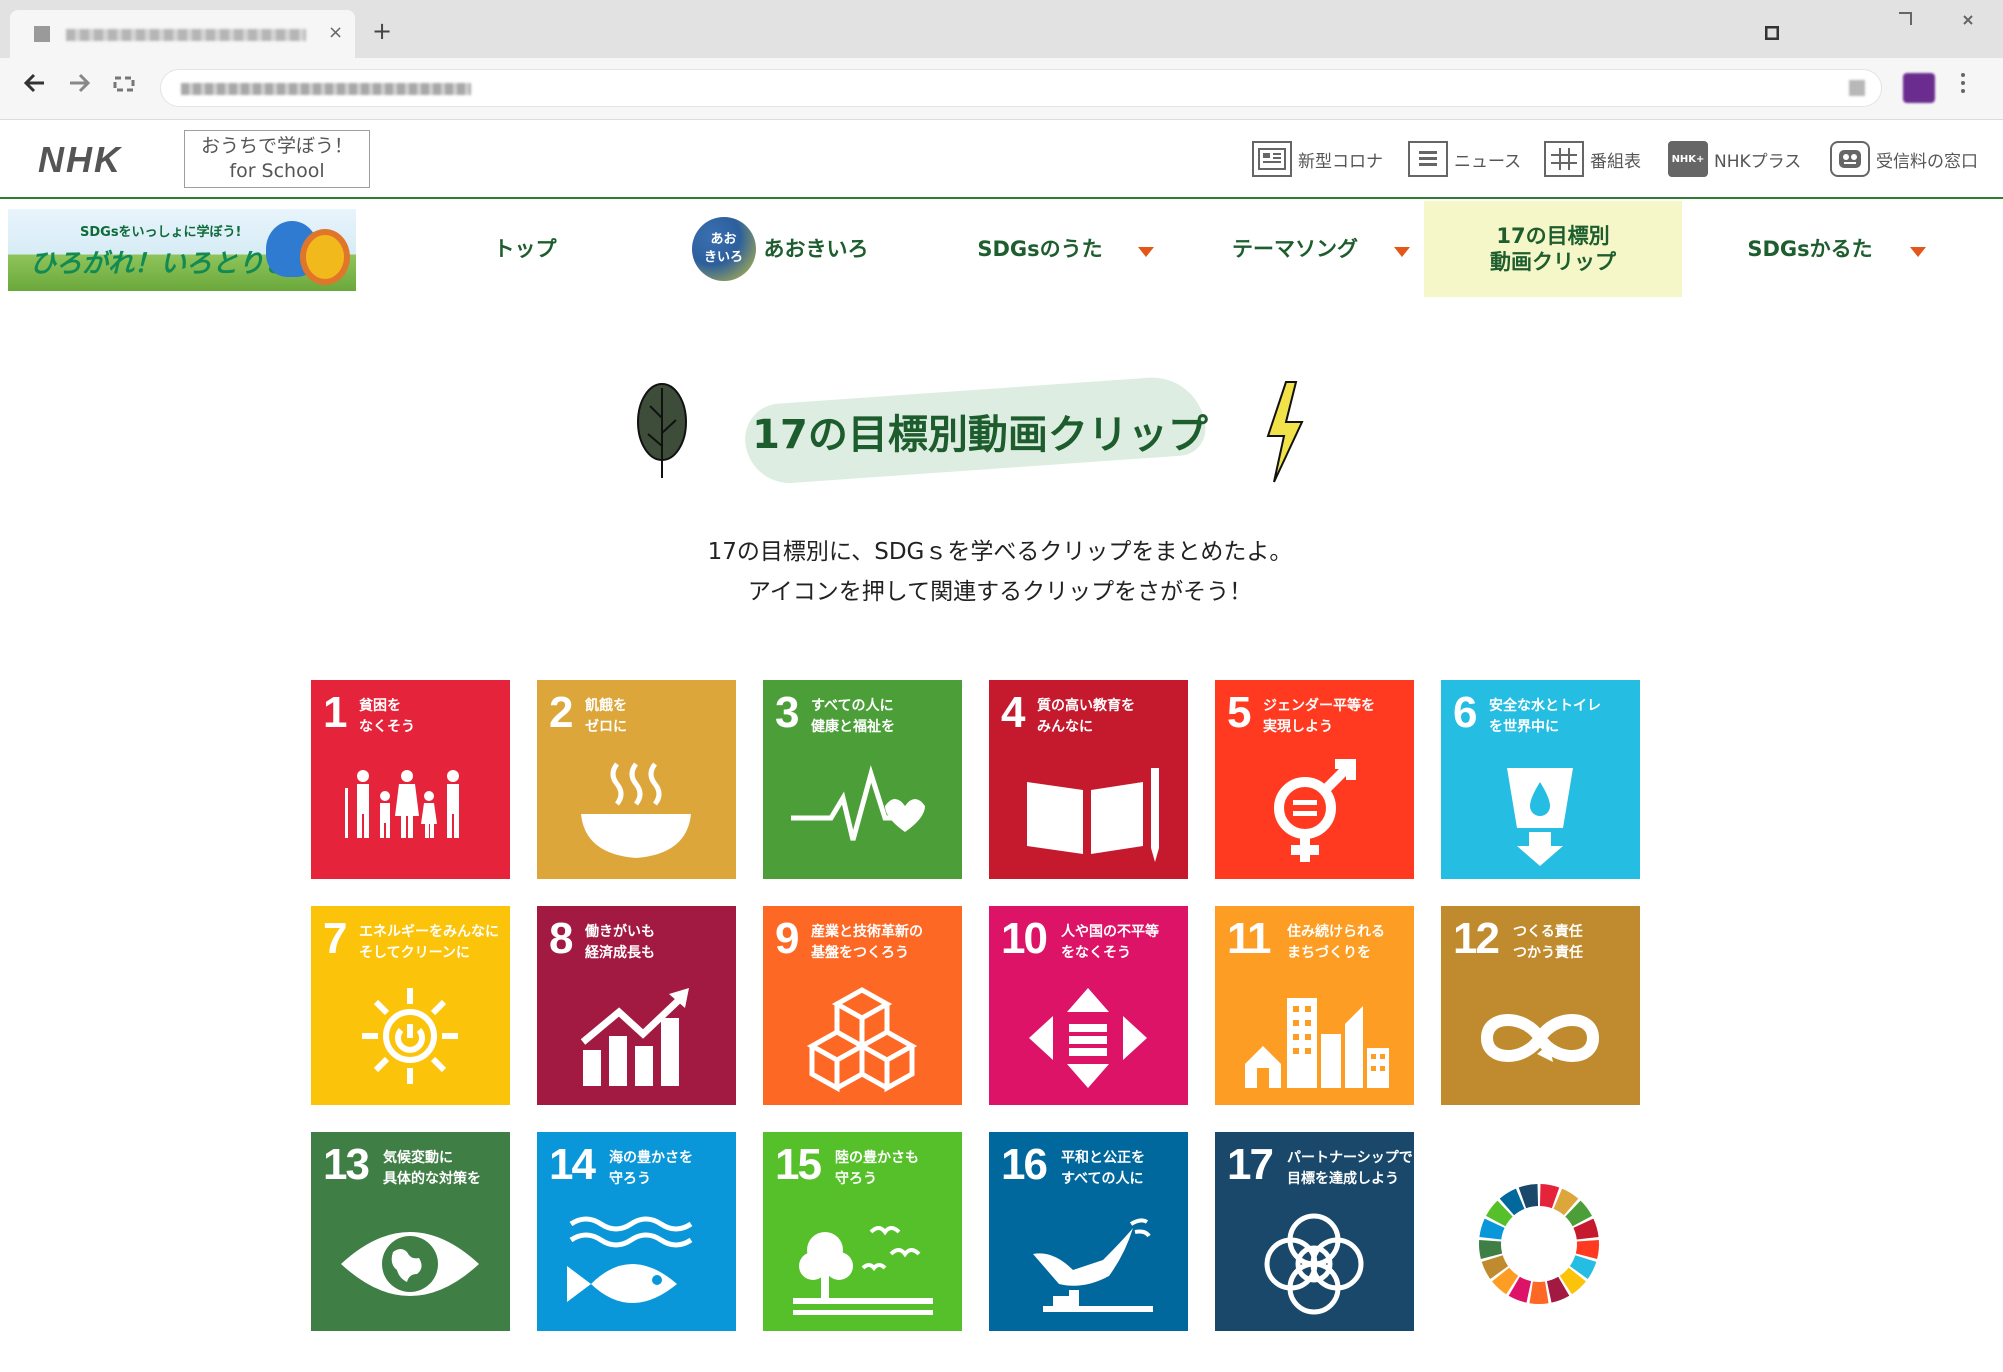  What do you see at coordinates (186, 35) in the screenshot?
I see `tab-title-redacted` at bounding box center [186, 35].